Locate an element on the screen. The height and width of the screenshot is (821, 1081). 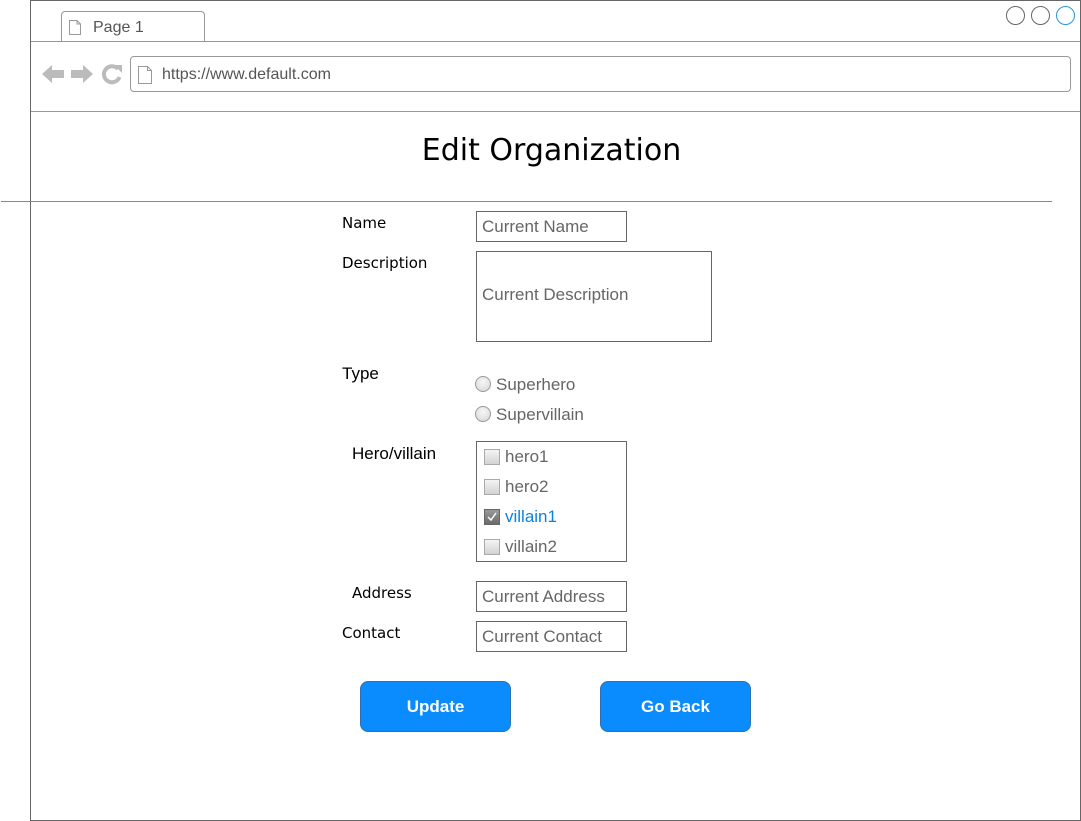
page-title: Edit Organization is located at coordinates (551, 150).